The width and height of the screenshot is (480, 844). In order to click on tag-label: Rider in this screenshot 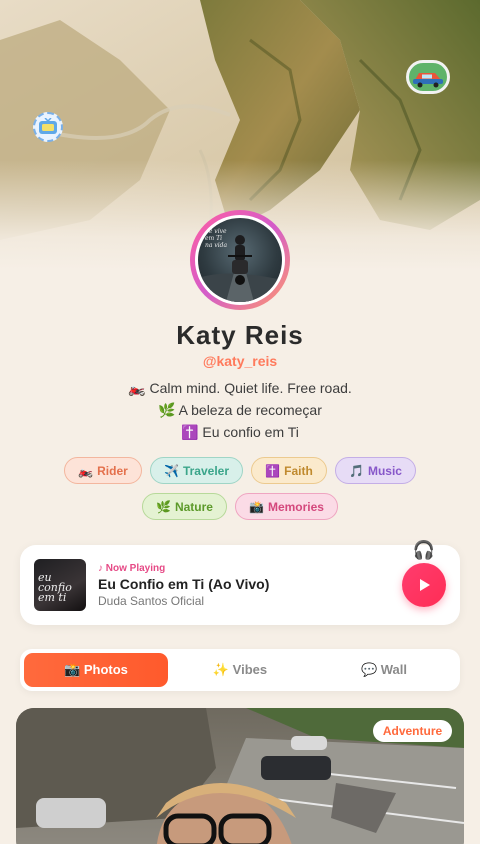, I will do `click(112, 470)`.